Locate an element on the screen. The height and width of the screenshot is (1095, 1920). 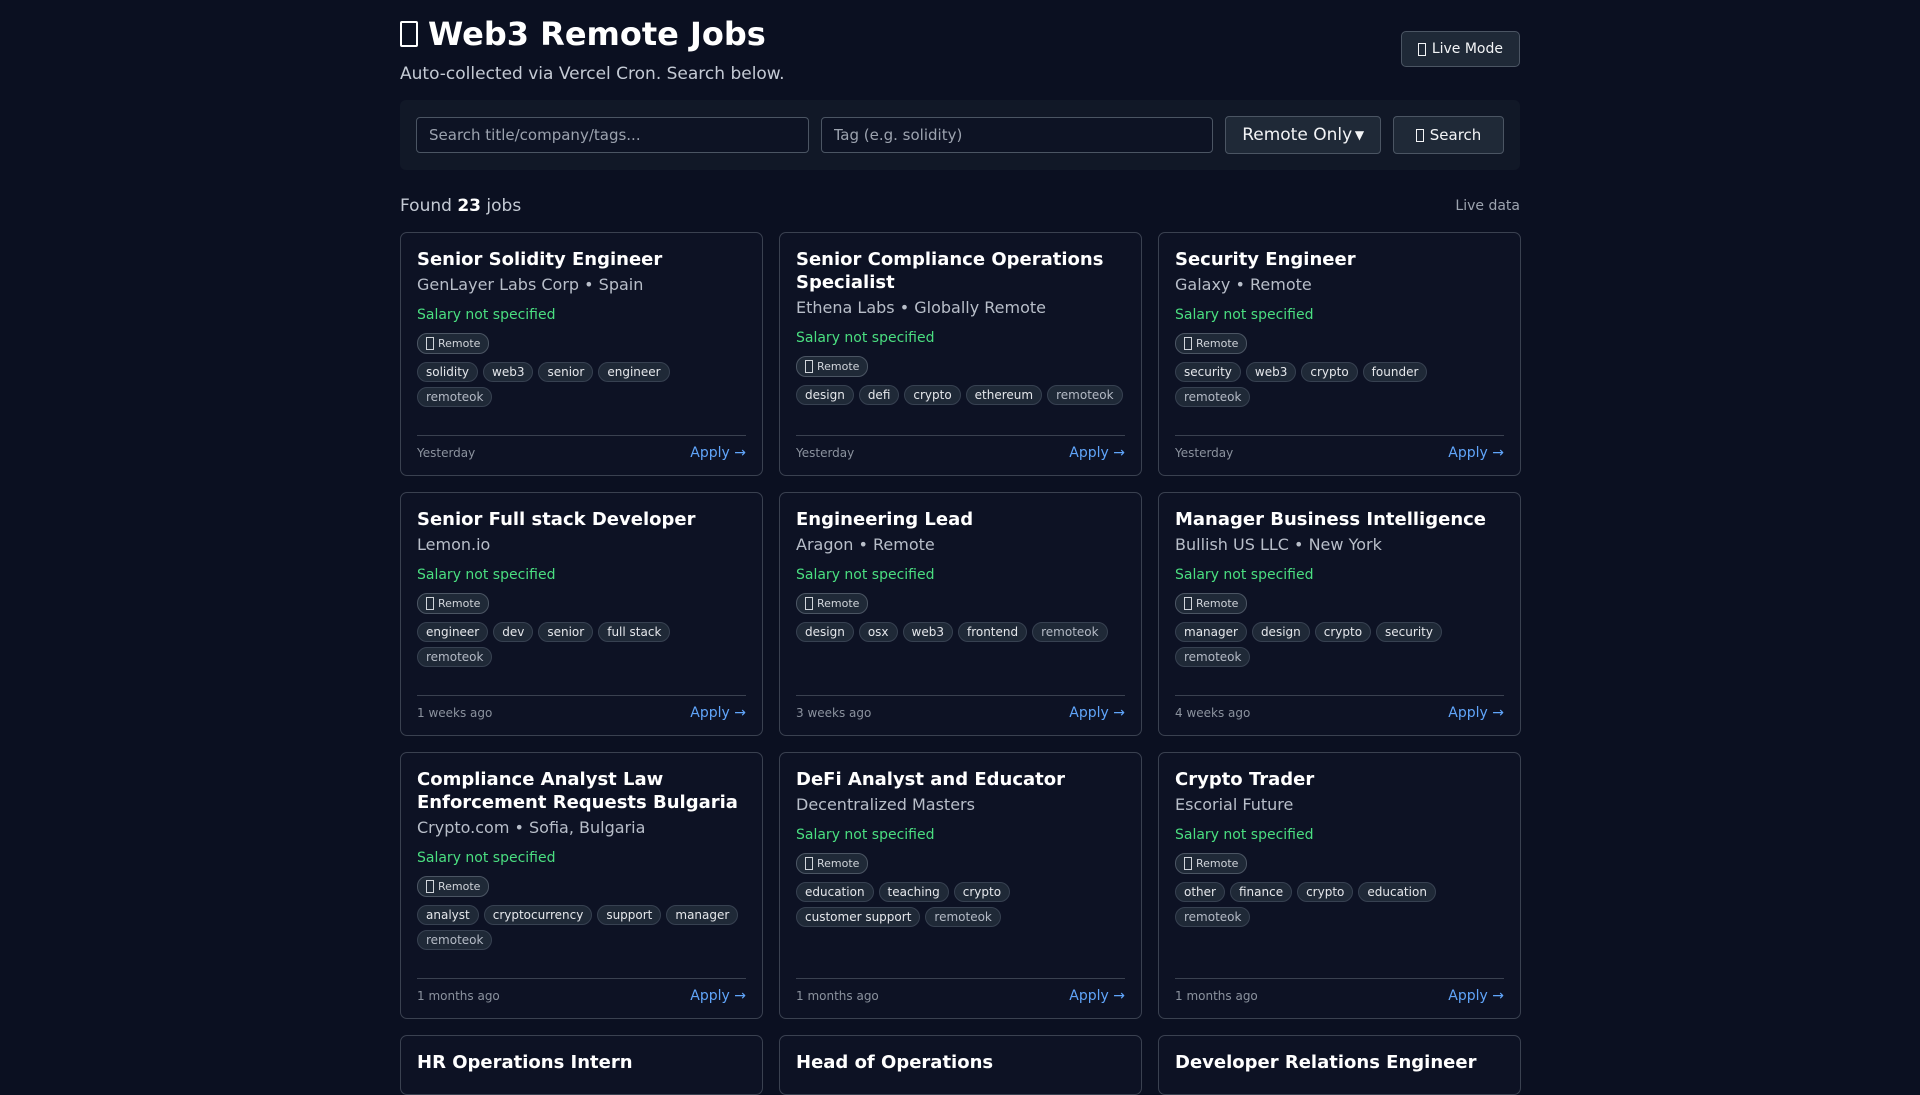
job-title: Manager Business Intelligence is located at coordinates (1331, 519).